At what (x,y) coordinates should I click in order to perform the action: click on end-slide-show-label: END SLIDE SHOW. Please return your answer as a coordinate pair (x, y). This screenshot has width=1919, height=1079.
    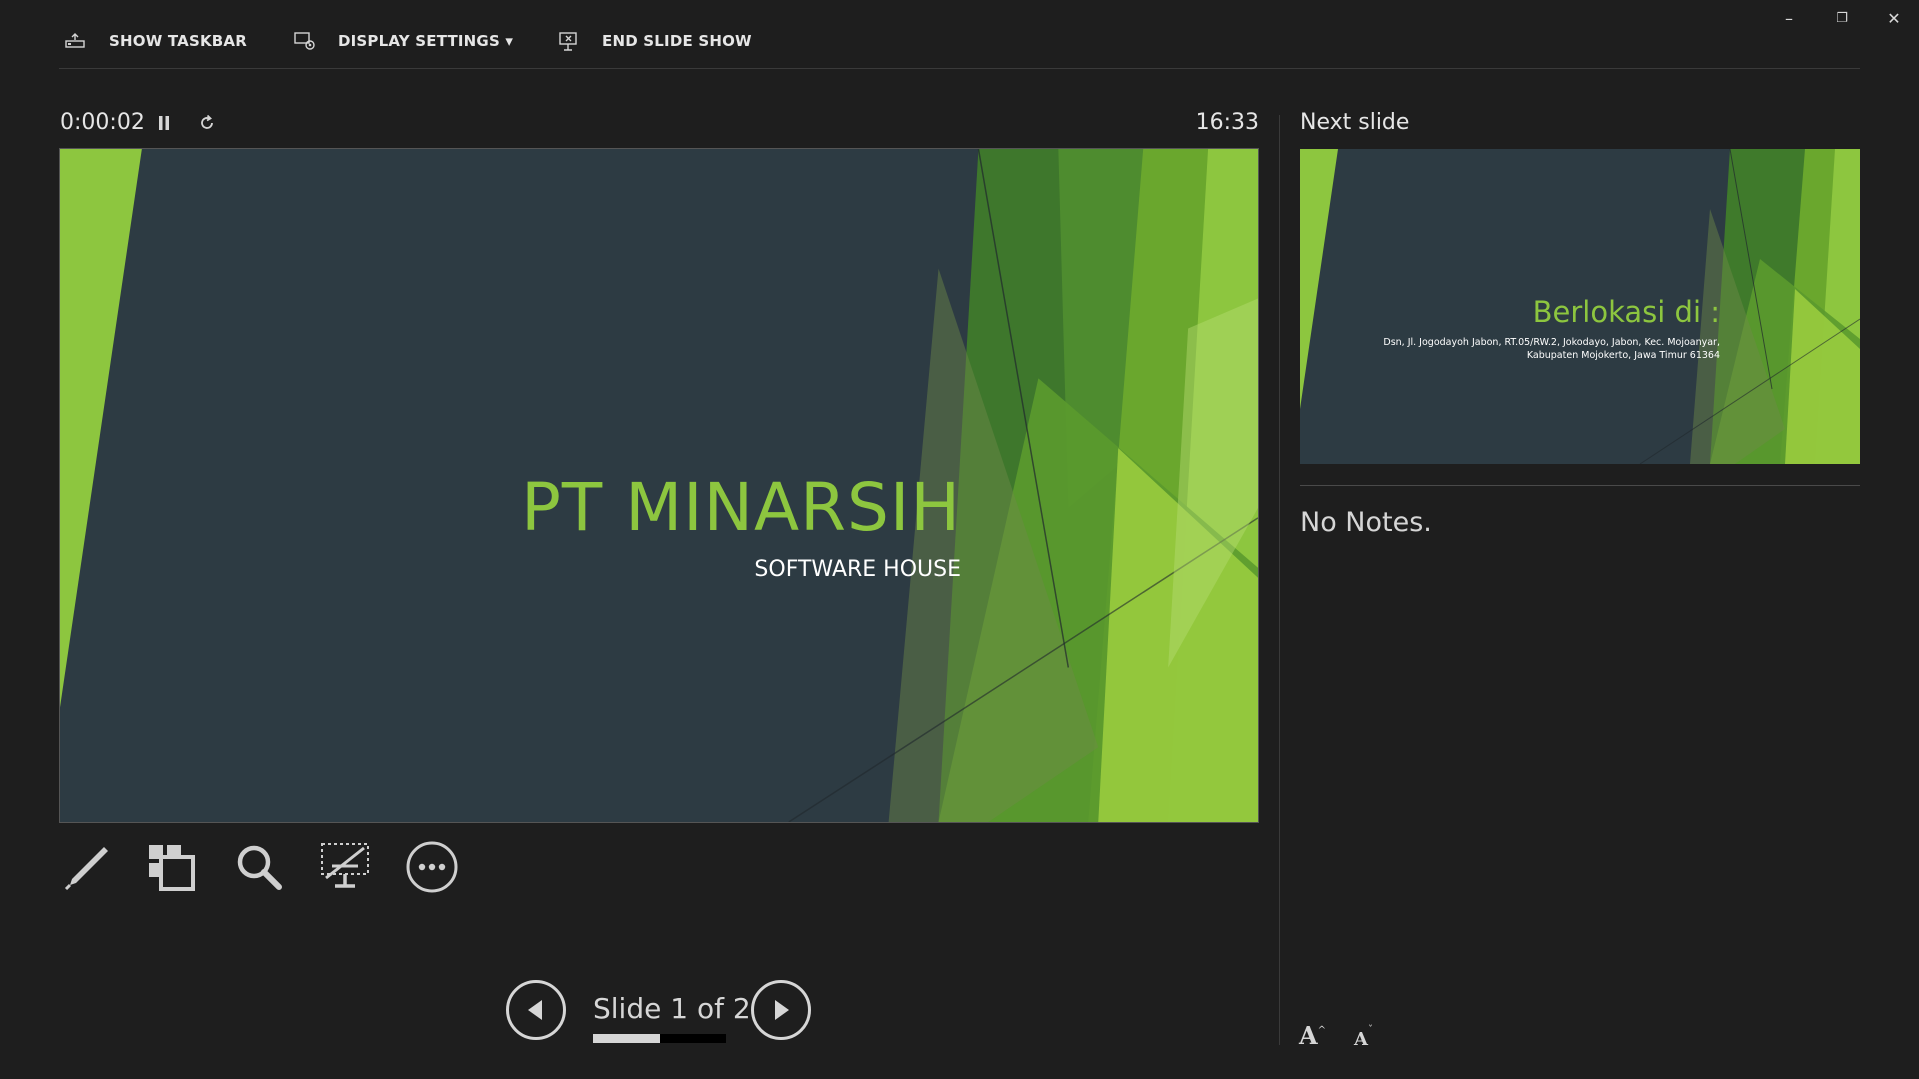
    Looking at the image, I should click on (677, 41).